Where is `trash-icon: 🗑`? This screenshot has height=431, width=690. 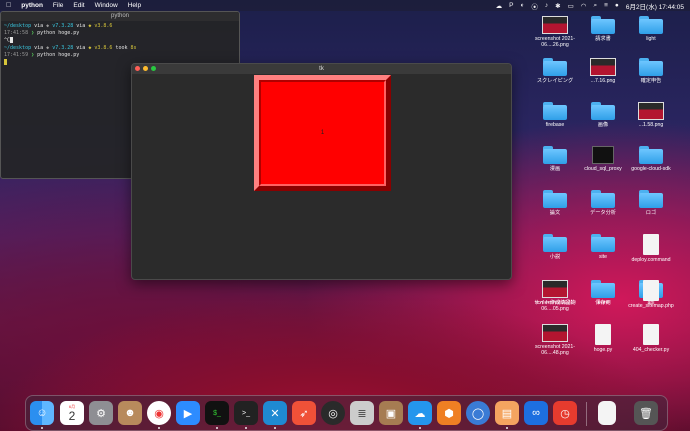 trash-icon: 🗑 is located at coordinates (646, 413).